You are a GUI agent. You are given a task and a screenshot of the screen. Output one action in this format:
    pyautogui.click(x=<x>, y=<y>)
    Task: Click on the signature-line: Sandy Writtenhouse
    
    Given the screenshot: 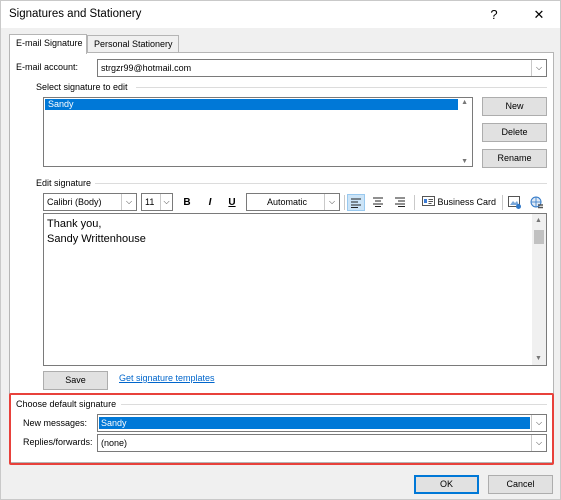 What is the action you would take?
    pyautogui.click(x=96, y=239)
    